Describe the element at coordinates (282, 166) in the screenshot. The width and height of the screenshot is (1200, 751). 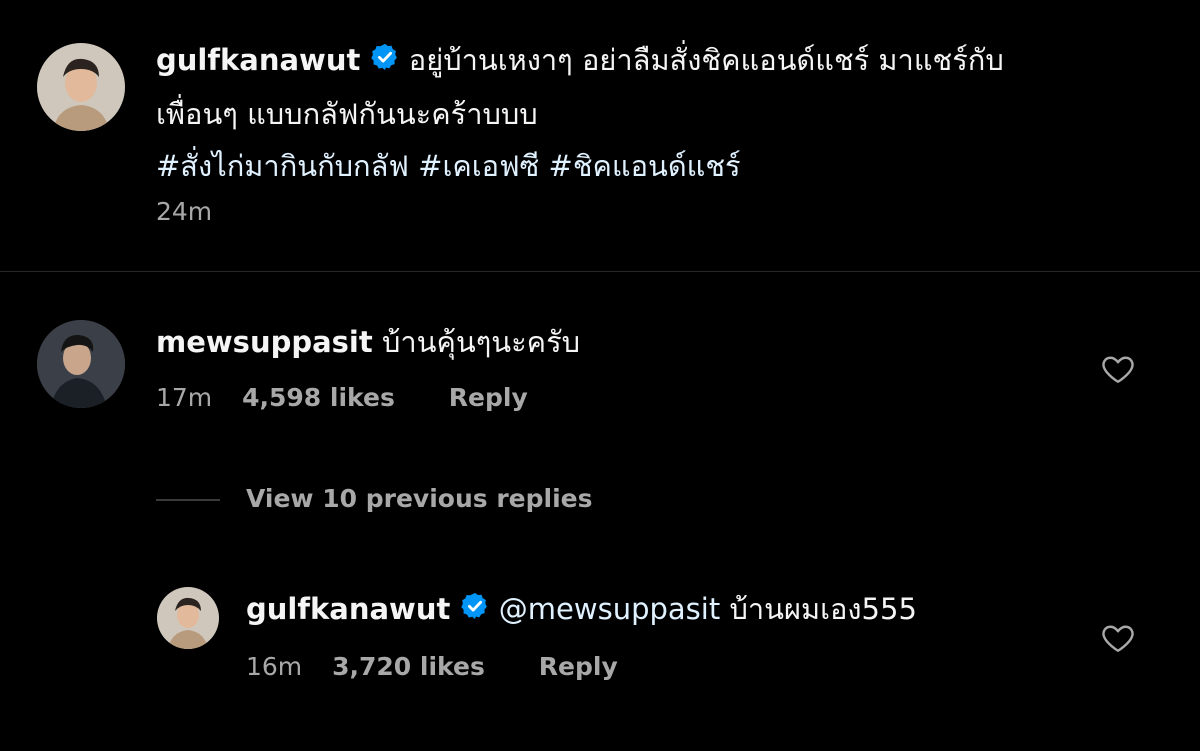
I see `hashtag-link: #สั่งไก่มากินกับกลัฟ` at that location.